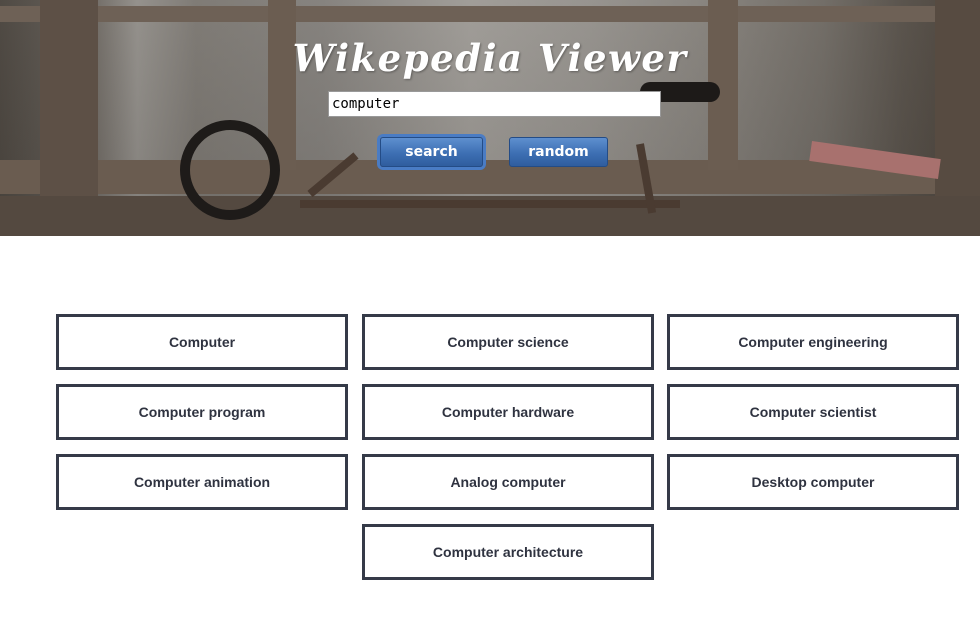 The image size is (980, 624). Describe the element at coordinates (494, 104) in the screenshot. I see `search-input` at that location.